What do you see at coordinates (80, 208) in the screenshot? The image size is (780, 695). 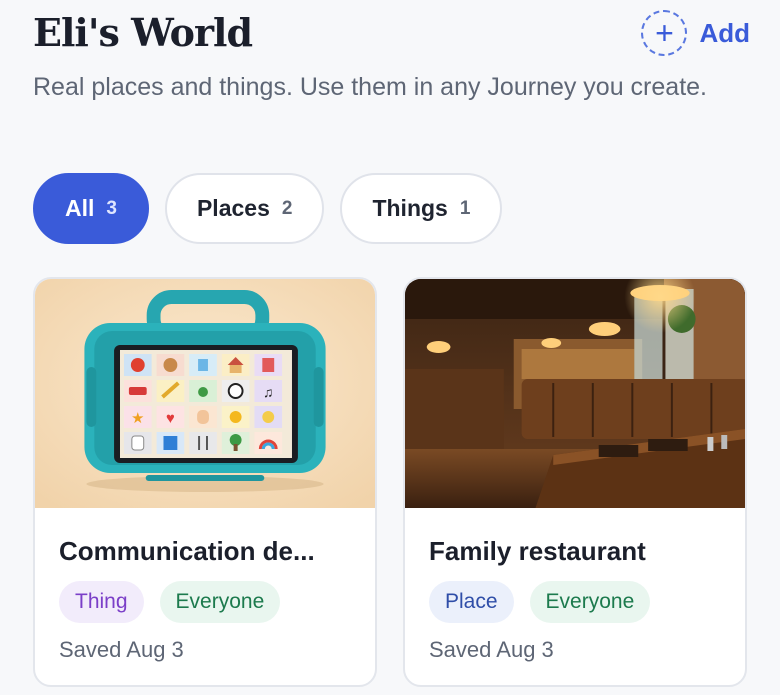 I see `filter-all-label: All` at bounding box center [80, 208].